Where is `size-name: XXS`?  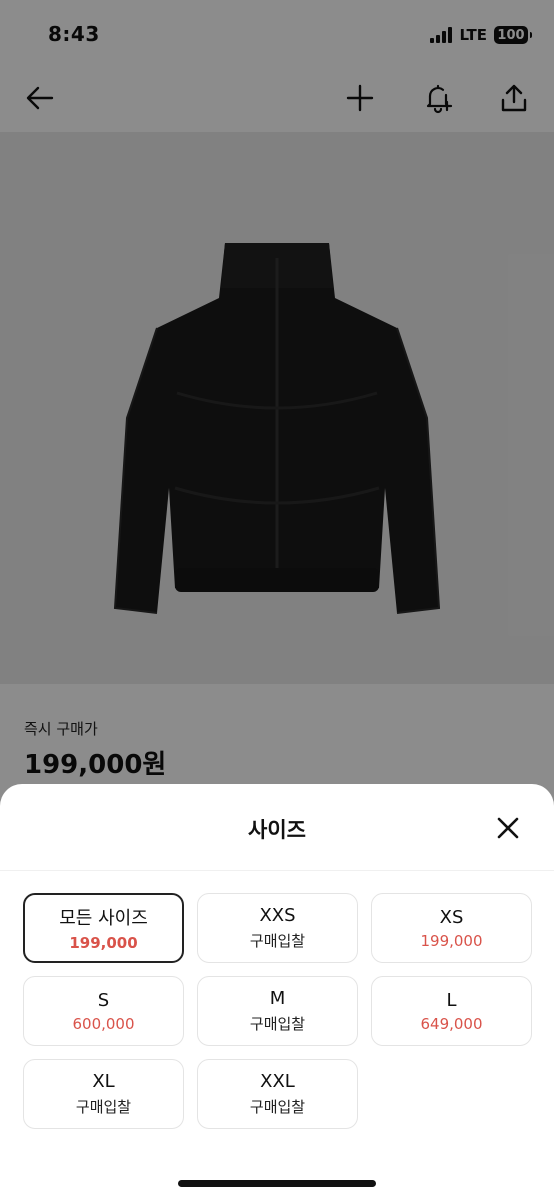
size-name: XXS is located at coordinates (277, 915).